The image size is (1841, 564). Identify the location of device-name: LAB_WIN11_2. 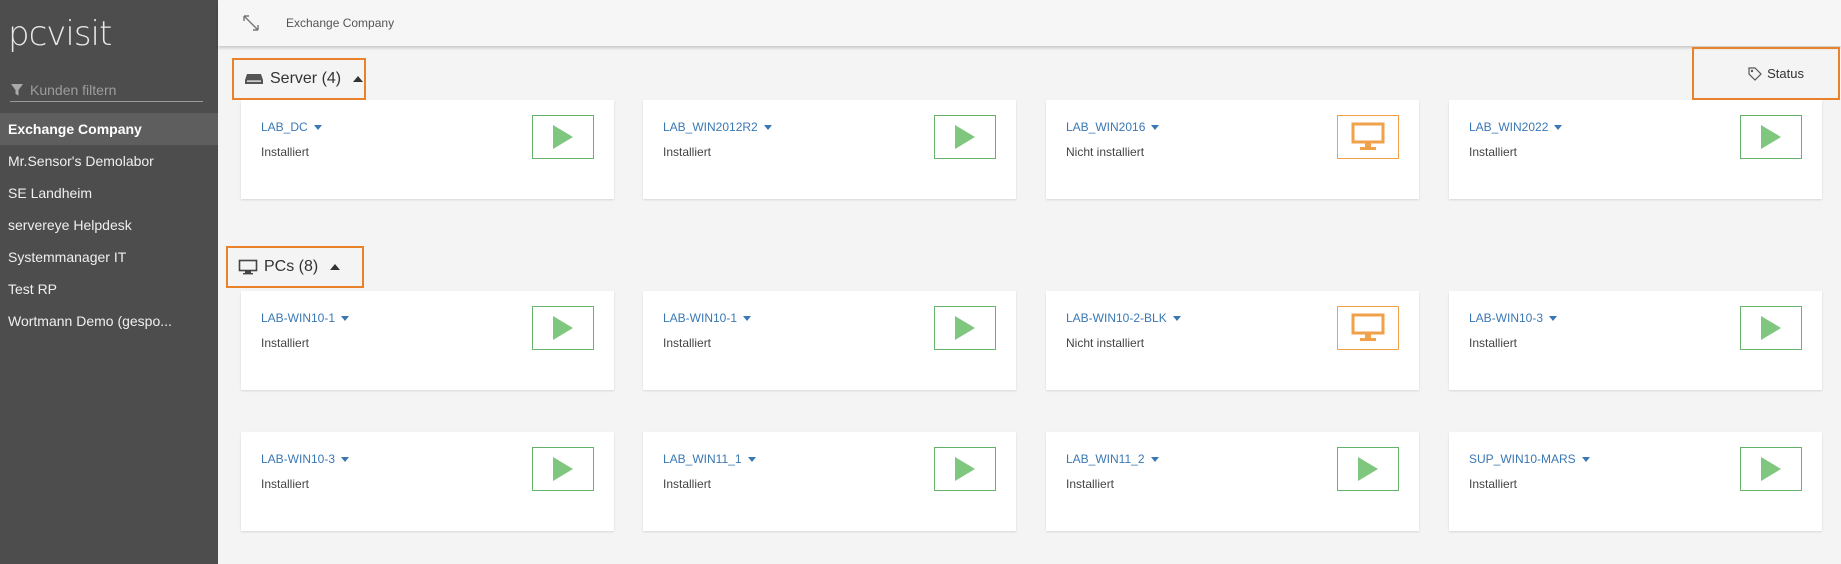
(1105, 459).